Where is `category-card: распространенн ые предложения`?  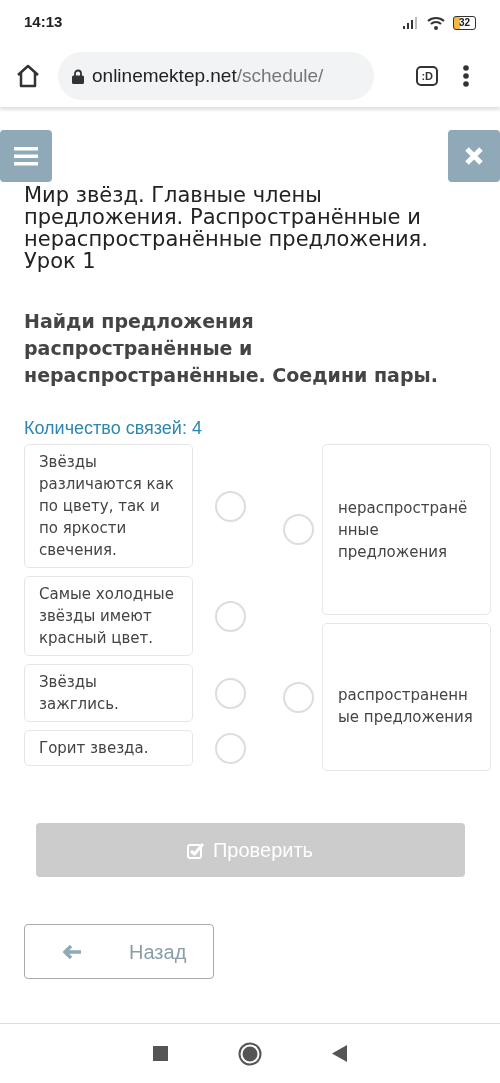
category-card: распространенн ые предложения is located at coordinates (406, 697).